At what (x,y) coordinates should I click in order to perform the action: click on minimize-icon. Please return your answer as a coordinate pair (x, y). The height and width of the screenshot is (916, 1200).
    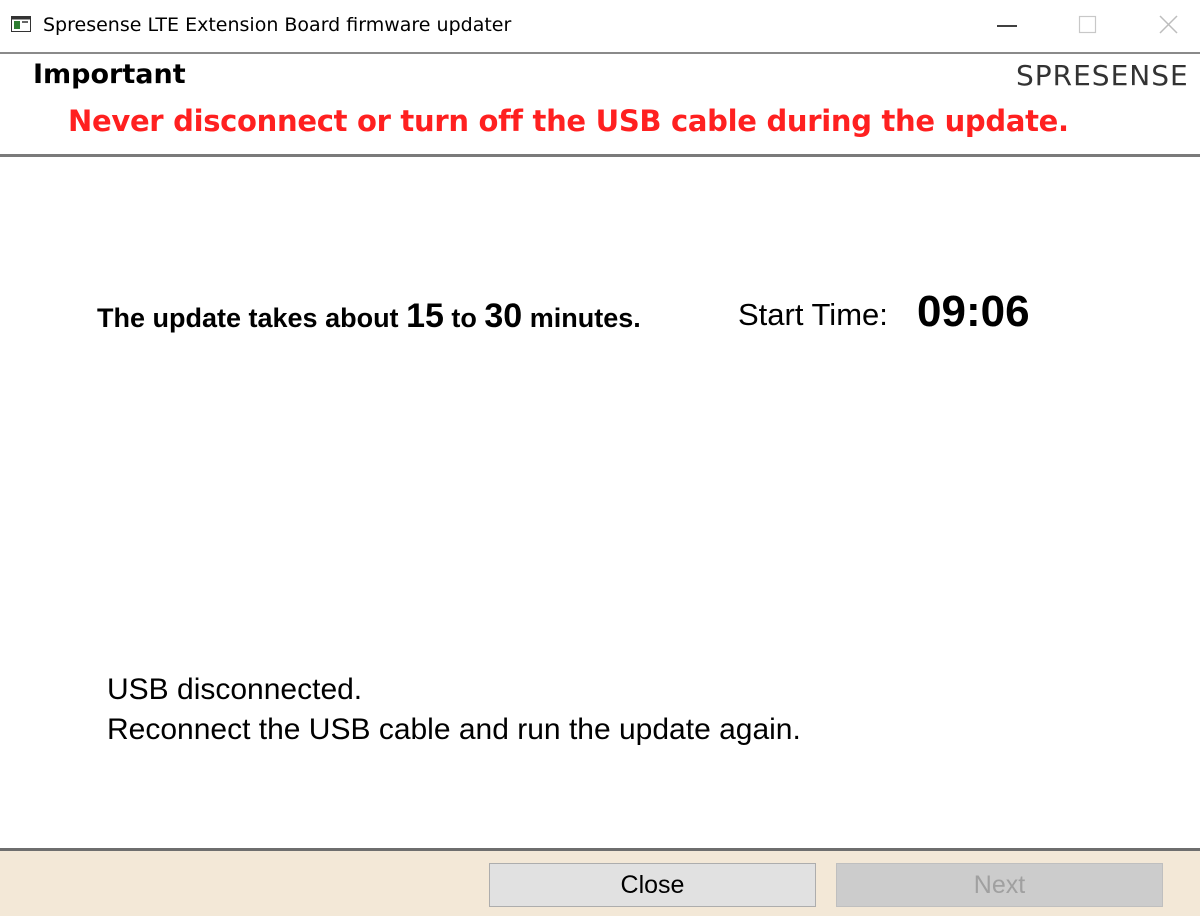
    Looking at the image, I should click on (1007, 26).